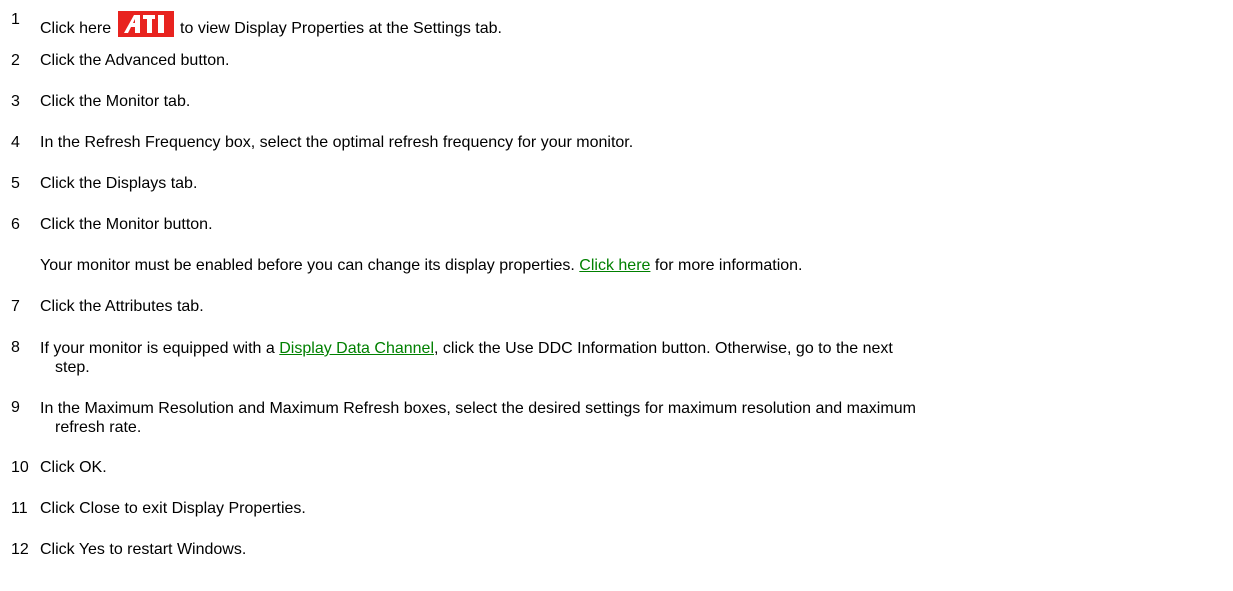 The image size is (1233, 591). Describe the element at coordinates (15, 60) in the screenshot. I see `step-number: 2` at that location.